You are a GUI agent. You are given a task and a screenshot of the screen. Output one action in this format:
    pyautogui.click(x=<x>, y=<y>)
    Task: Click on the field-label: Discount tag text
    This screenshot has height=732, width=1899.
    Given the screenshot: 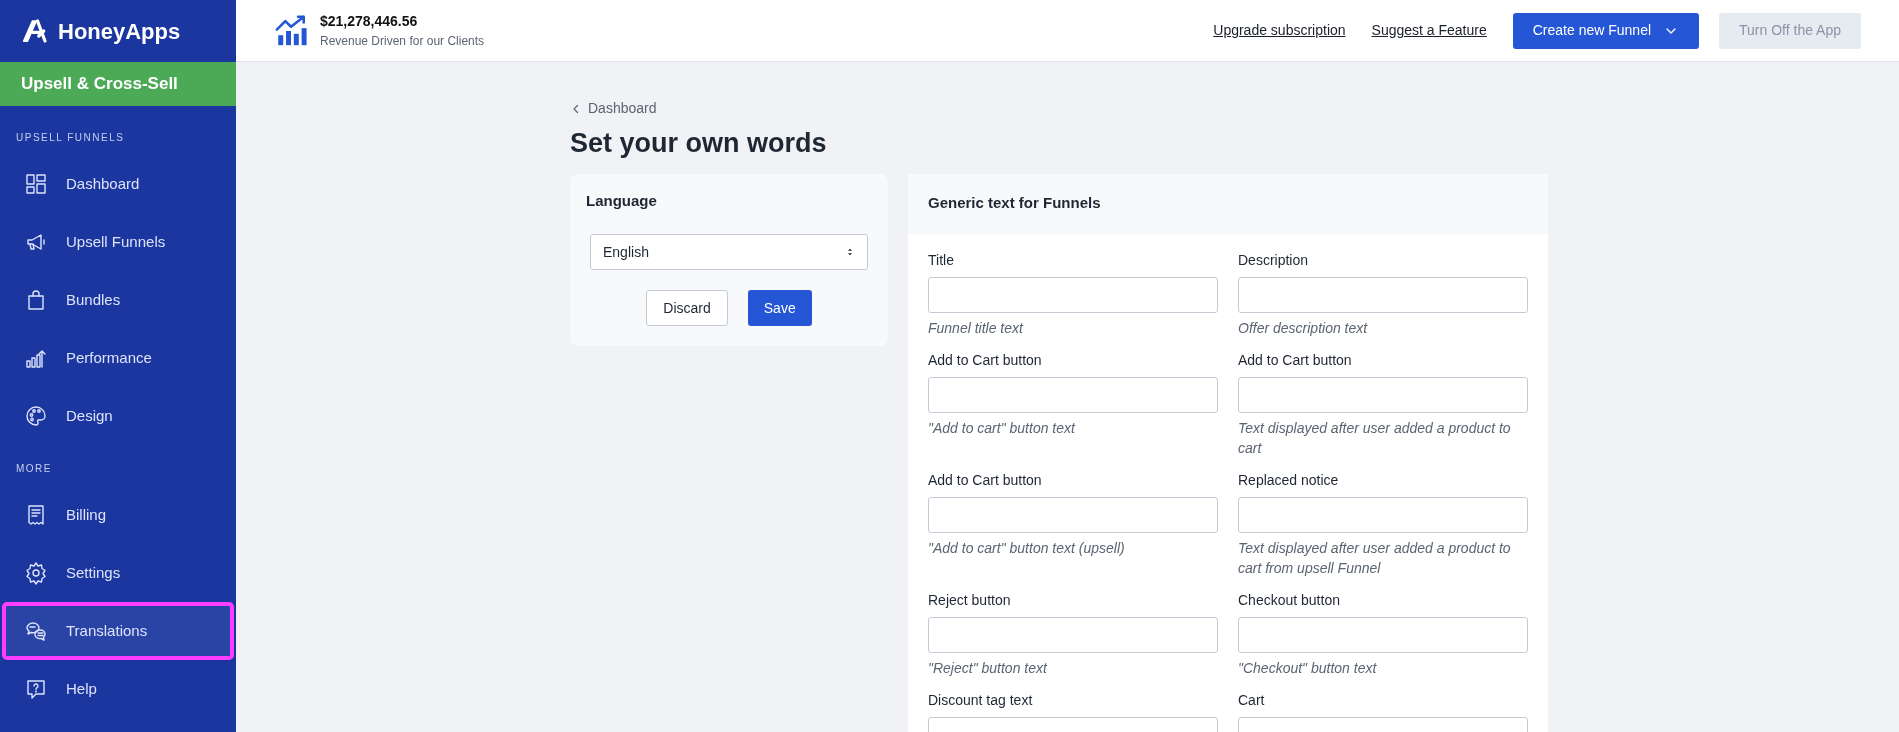 What is the action you would take?
    pyautogui.click(x=981, y=700)
    